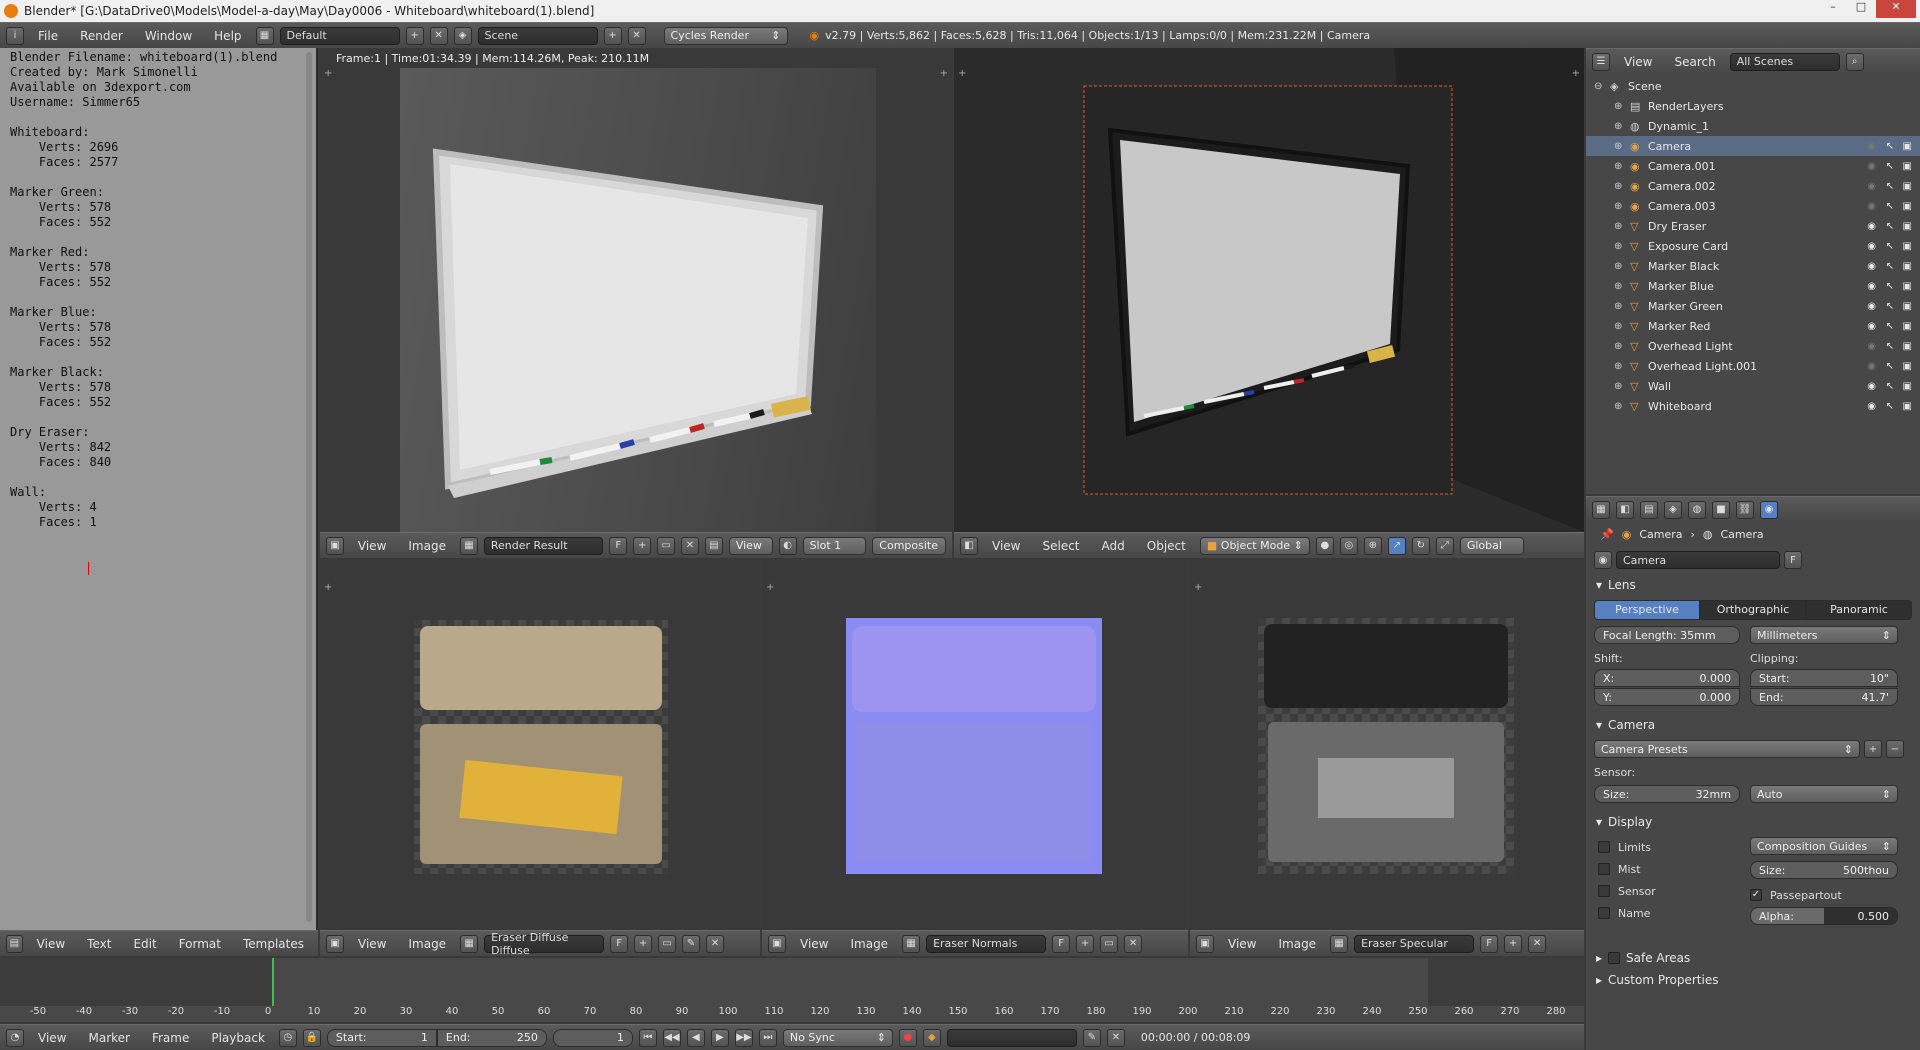 Image resolution: width=1920 pixels, height=1050 pixels. I want to click on display-panel-header: ▾ Display, so click(1753, 822).